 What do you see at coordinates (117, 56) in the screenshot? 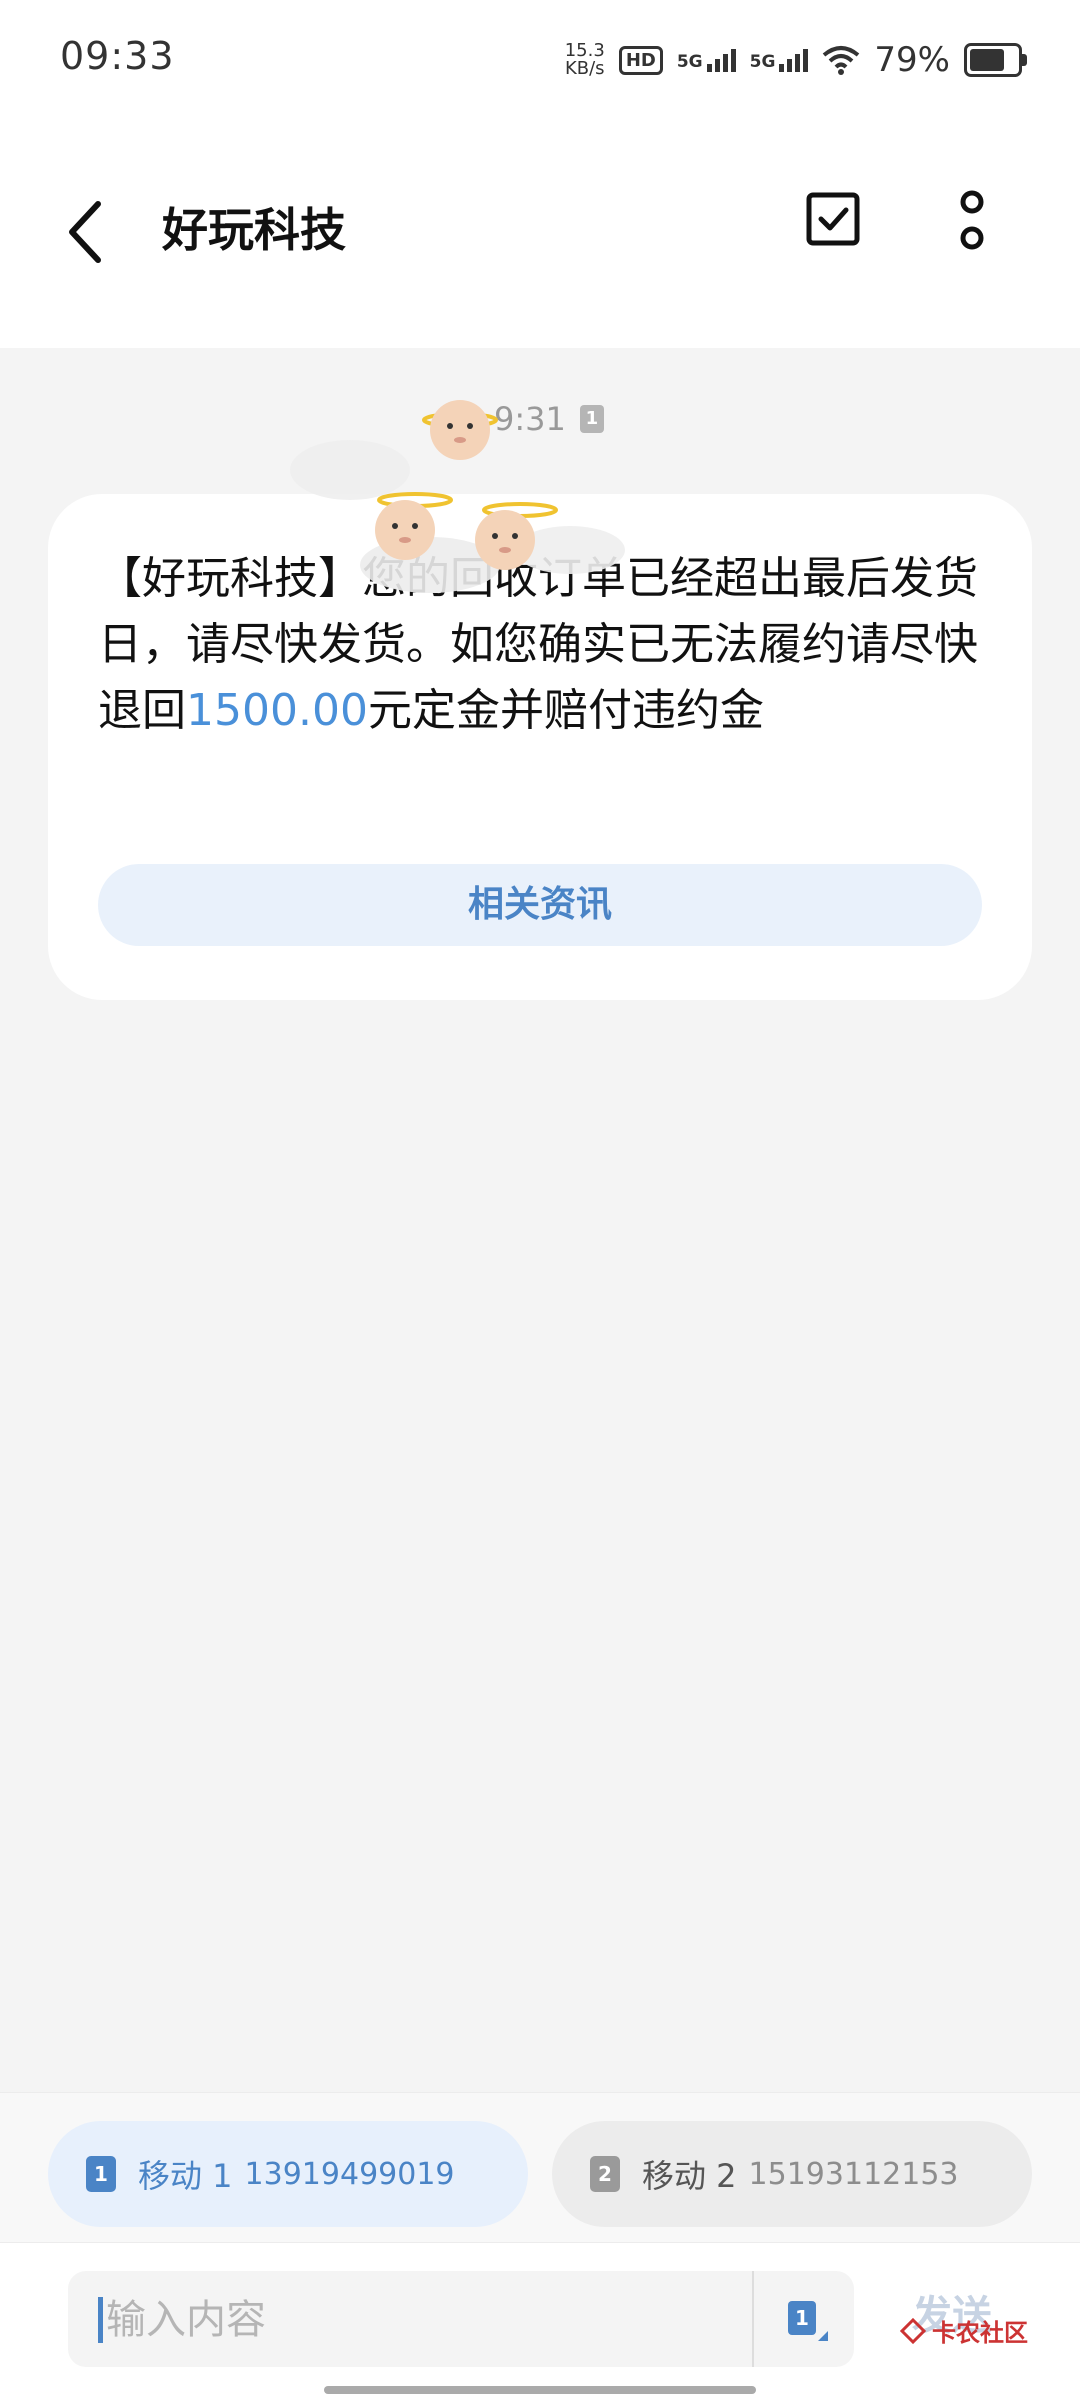
I see `status-time: 09:33` at bounding box center [117, 56].